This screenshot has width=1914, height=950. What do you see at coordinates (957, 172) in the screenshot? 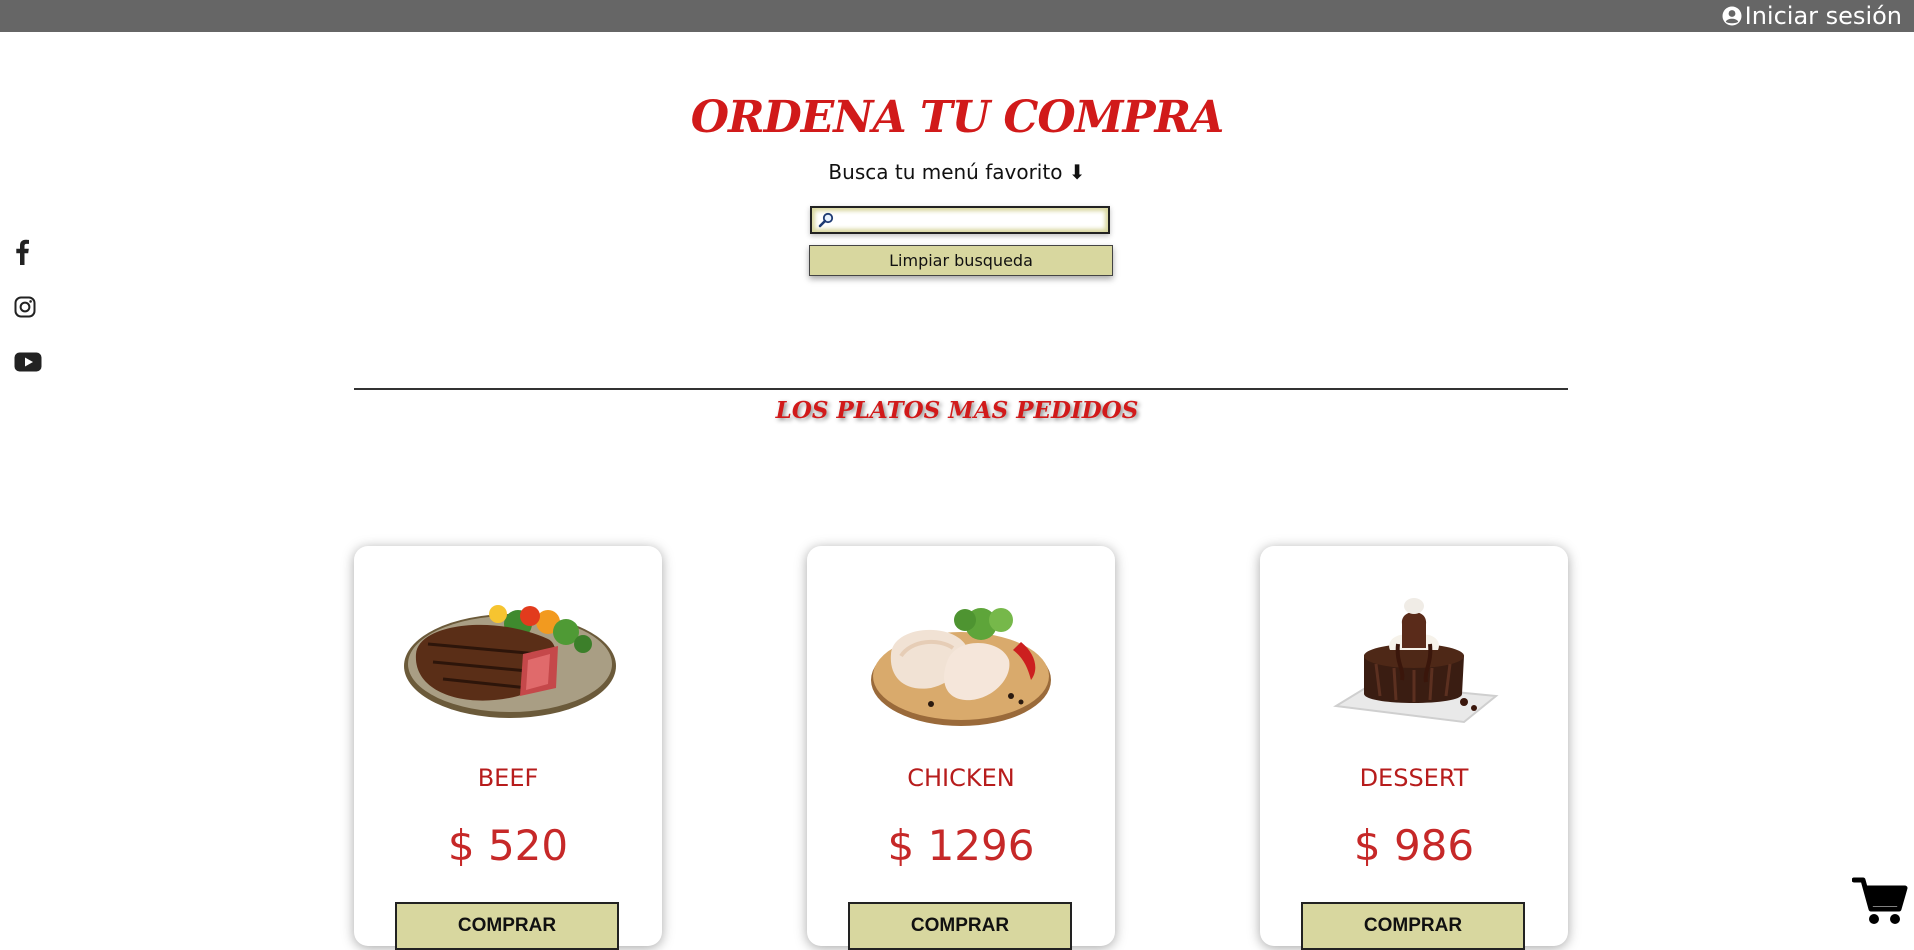
I see `page-subtitle: Busca tu menú favorito ⬇` at bounding box center [957, 172].